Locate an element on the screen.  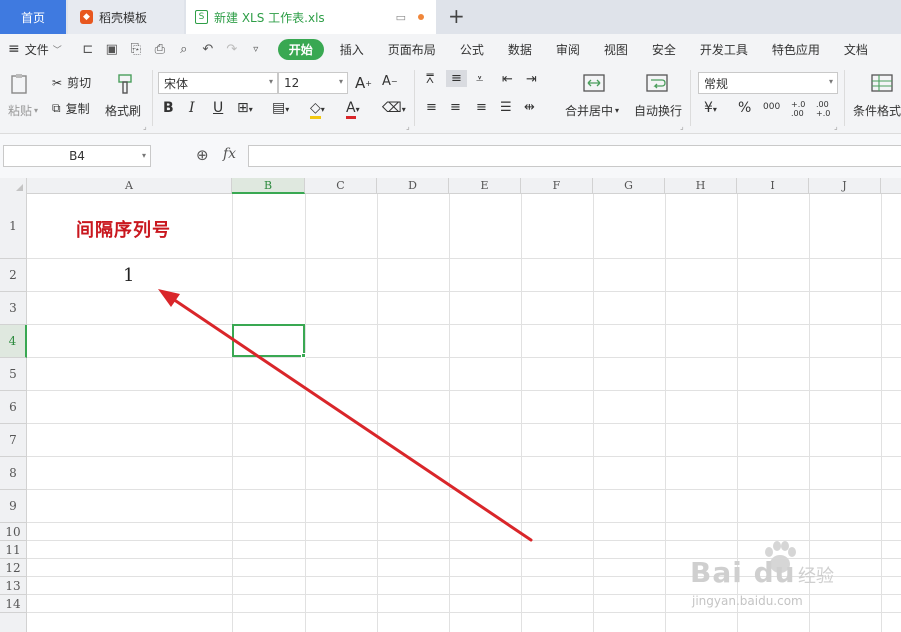
paste-button: 粘贴 ▾ is located at coordinates (23, 110).